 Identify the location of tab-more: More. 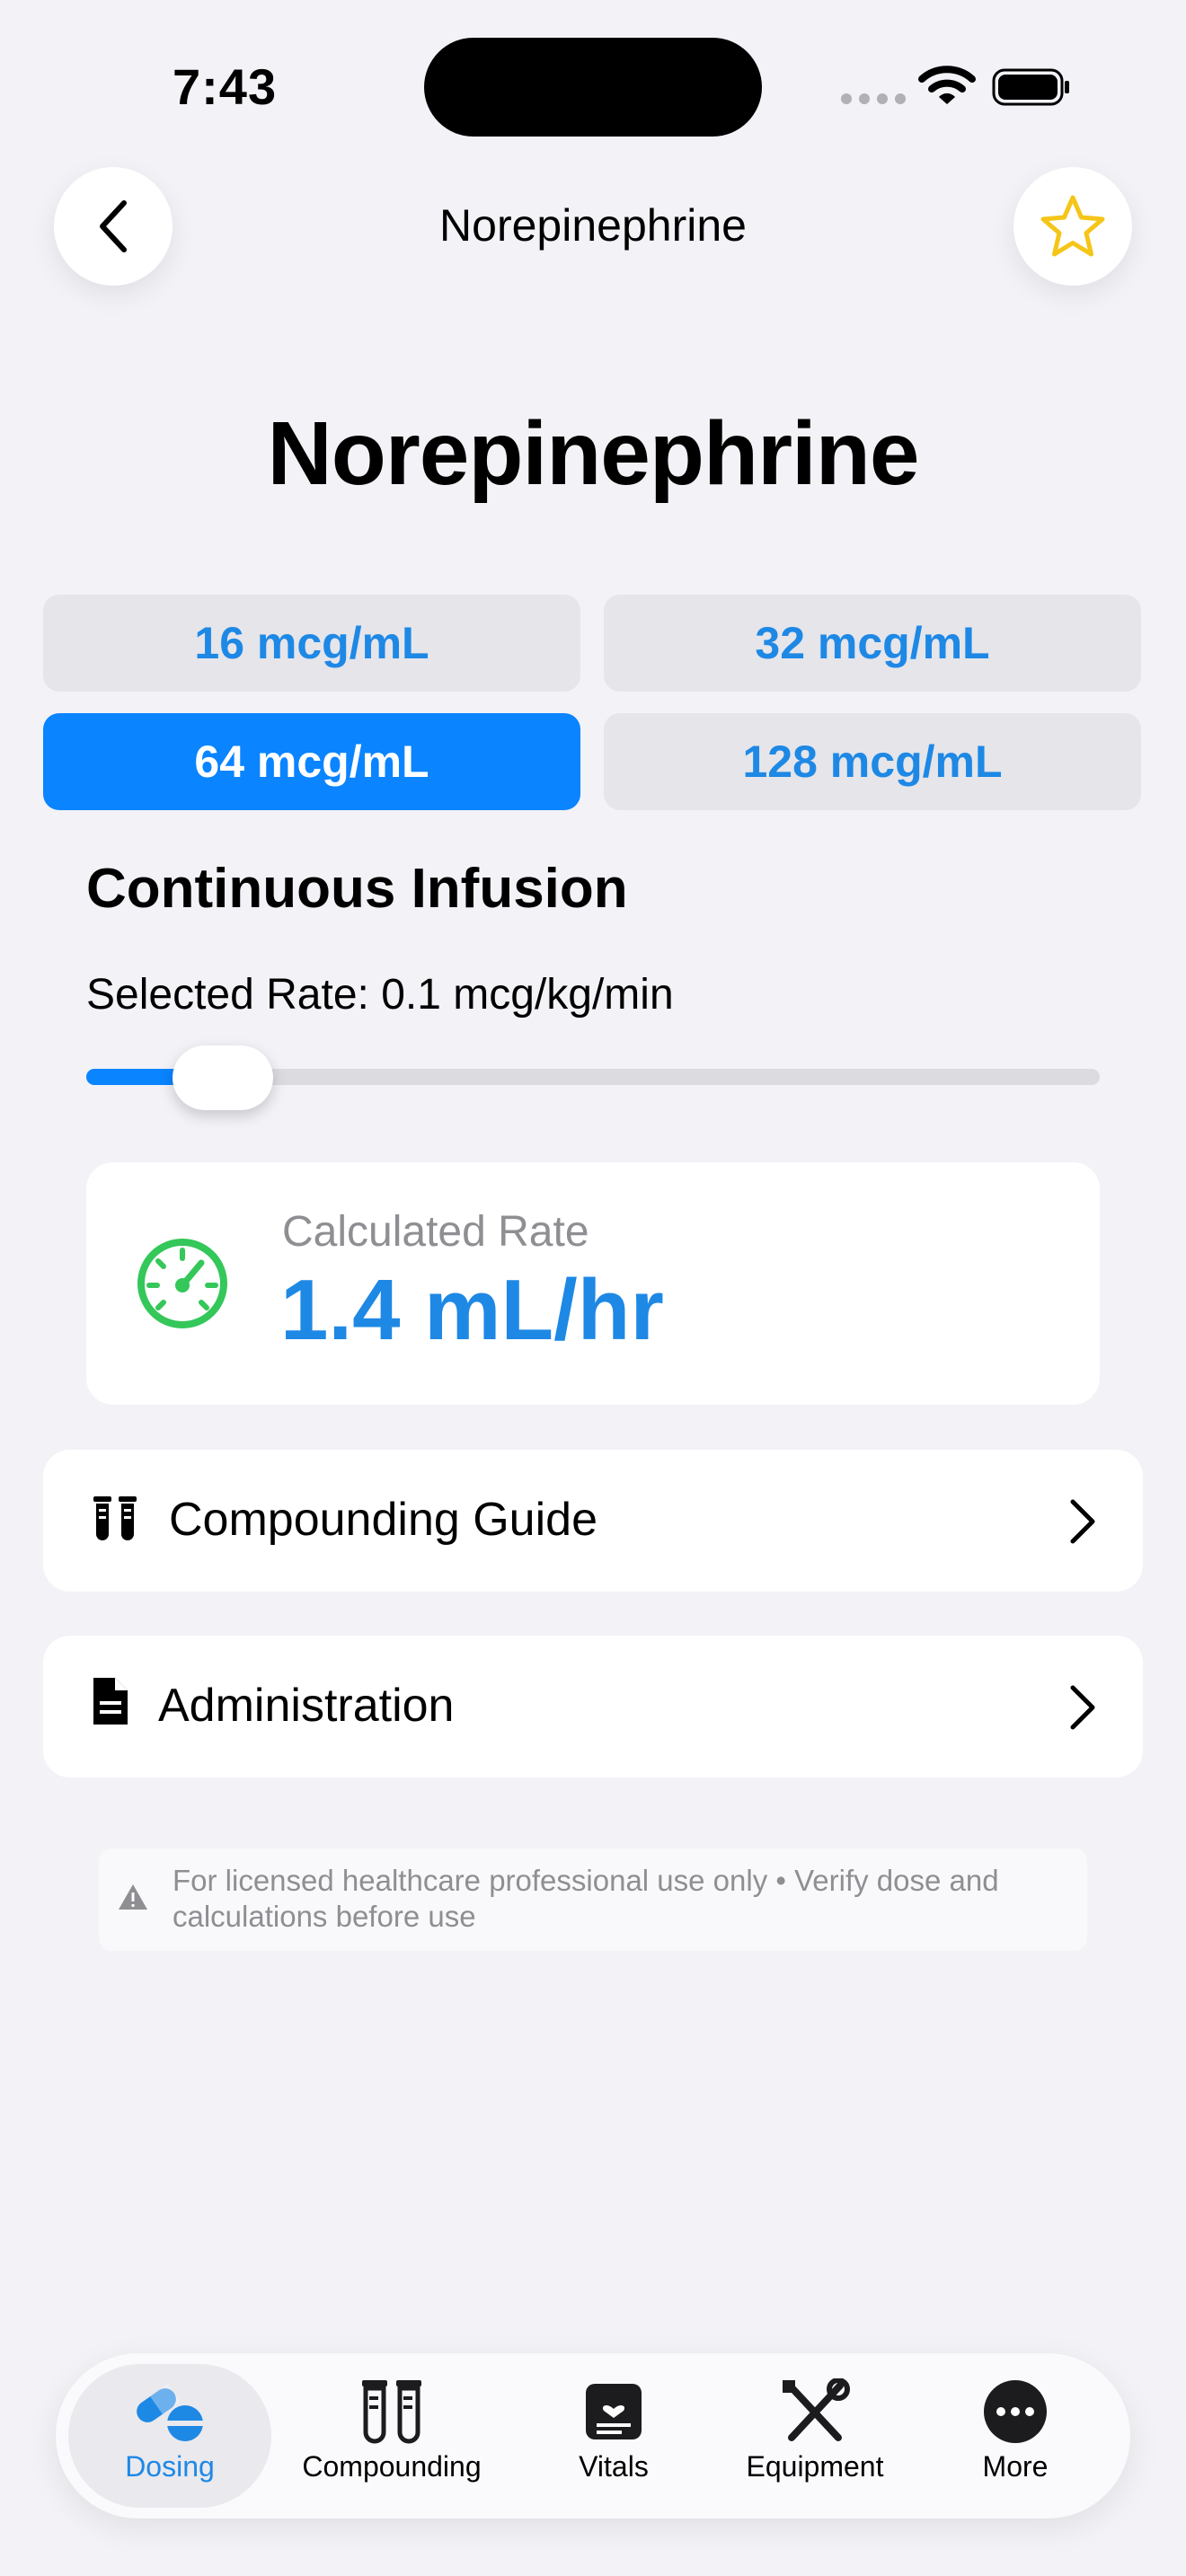
(1015, 2430).